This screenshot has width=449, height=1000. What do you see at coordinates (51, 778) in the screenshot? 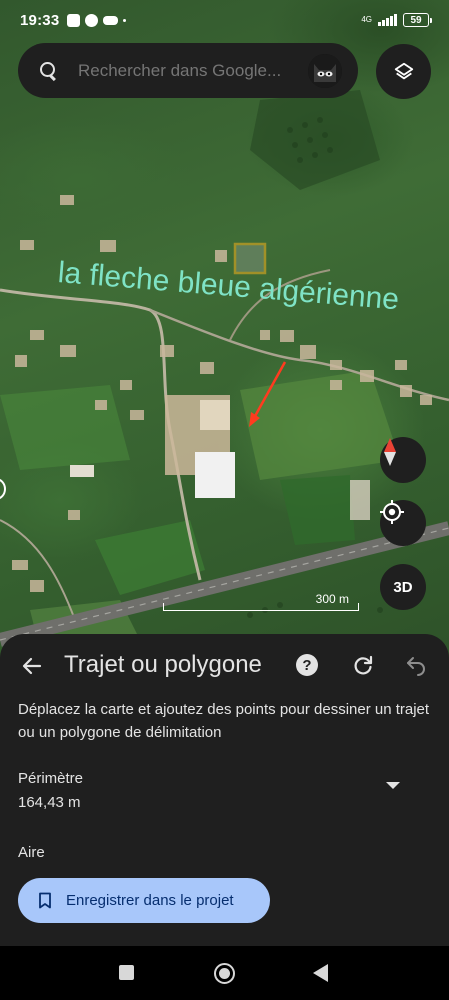
I see `perimeter-label: Périmètre` at bounding box center [51, 778].